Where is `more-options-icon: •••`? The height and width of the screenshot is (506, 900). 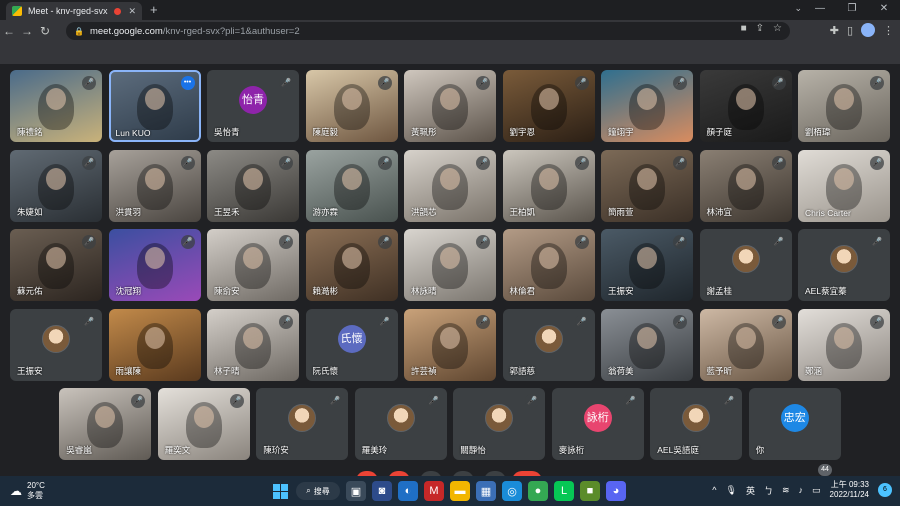 more-options-icon: ••• is located at coordinates (187, 83).